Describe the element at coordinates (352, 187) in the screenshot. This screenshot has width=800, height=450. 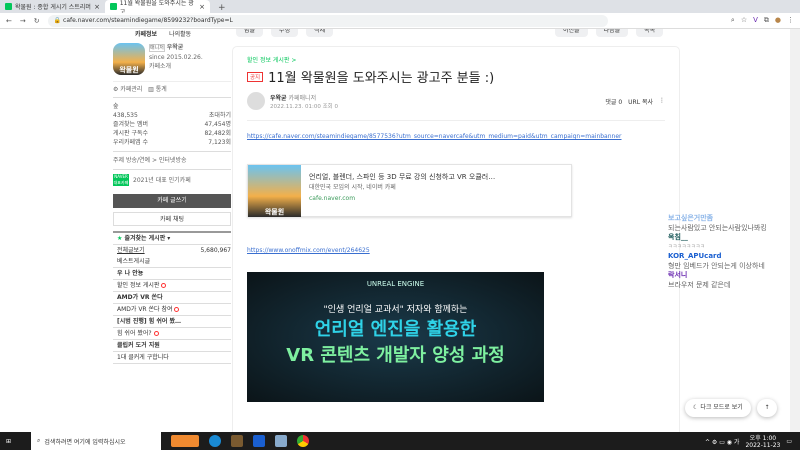
I see `preview-desc: 대한민국 모임의 시작, 네이버 카페` at that location.